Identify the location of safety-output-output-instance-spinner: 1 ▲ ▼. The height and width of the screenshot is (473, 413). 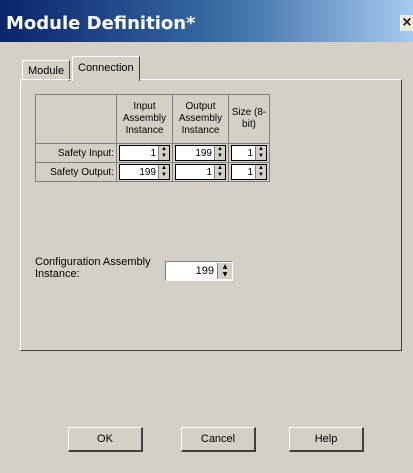
(200, 172).